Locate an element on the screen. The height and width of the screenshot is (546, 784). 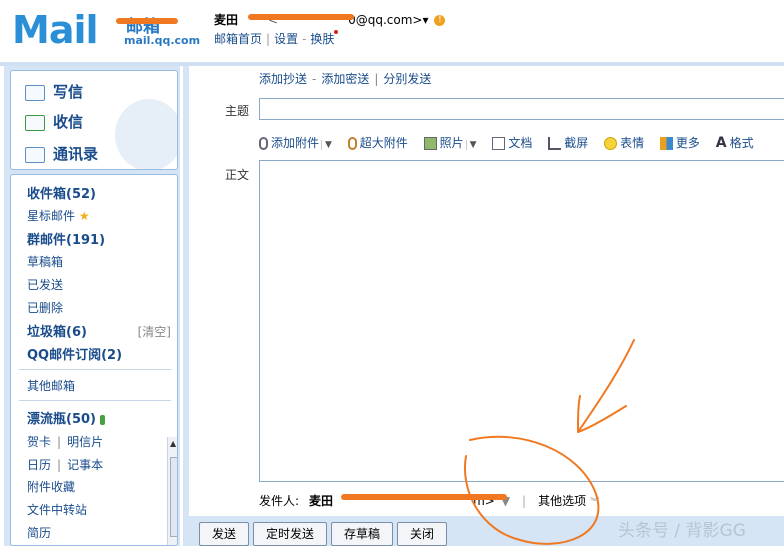
editor-toolbar: 添加附件 ▼ 超大附件 照片 ▼ 文档 截屏 表情 更多 A 格式 is located at coordinates (512, 142).